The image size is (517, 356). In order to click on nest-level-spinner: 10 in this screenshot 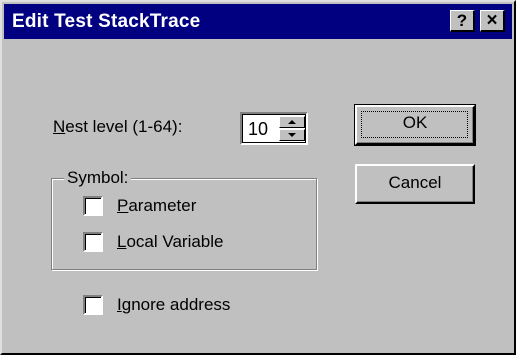, I will do `click(274, 128)`.